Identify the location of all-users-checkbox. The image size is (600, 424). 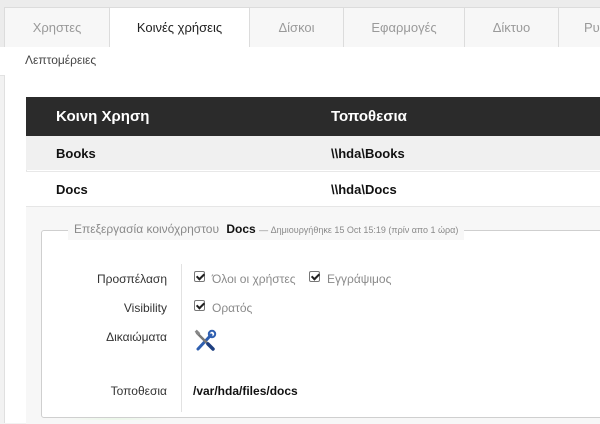
(199, 276).